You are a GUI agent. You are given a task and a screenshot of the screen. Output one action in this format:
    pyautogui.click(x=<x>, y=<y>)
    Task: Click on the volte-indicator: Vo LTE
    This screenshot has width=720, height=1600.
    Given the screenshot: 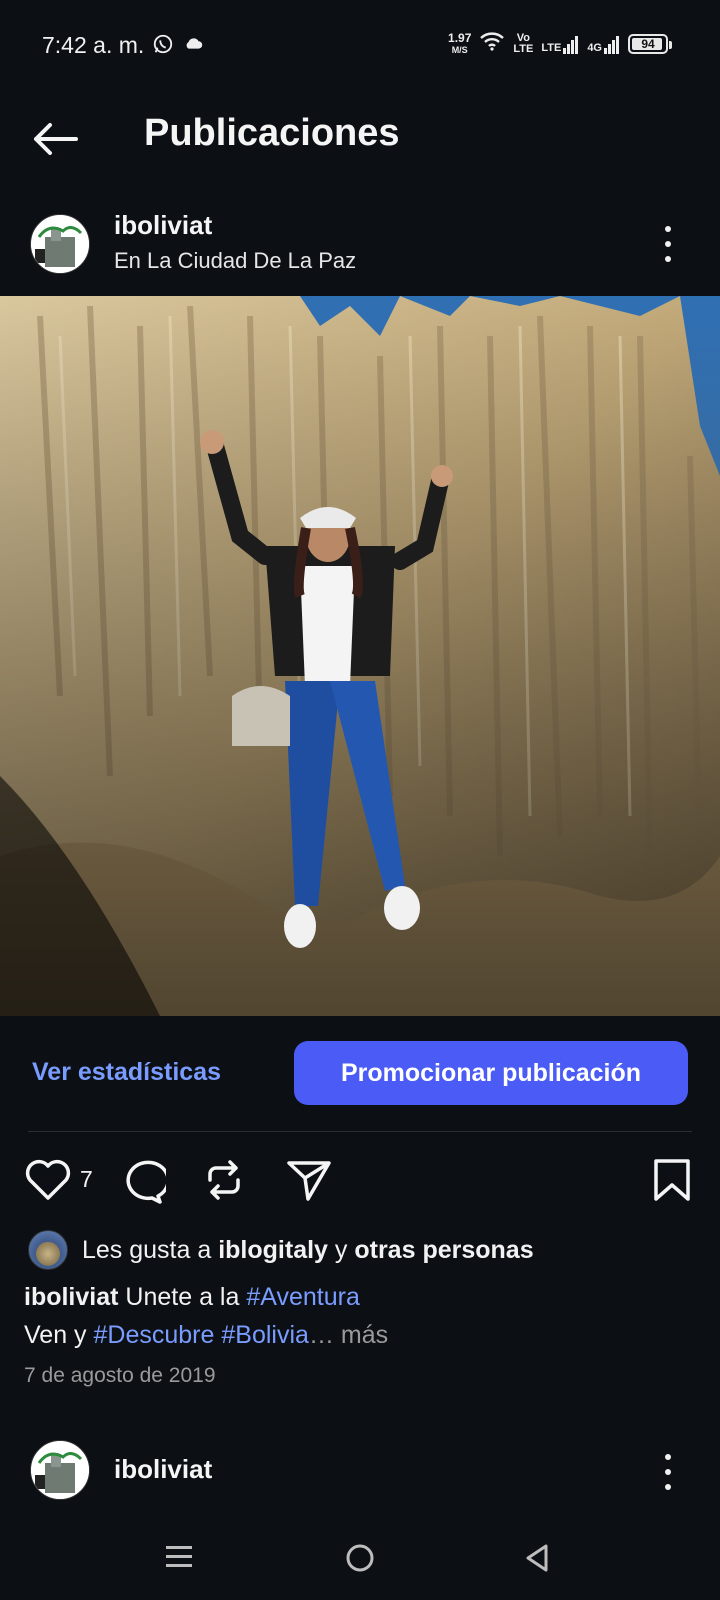 What is the action you would take?
    pyautogui.click(x=523, y=43)
    